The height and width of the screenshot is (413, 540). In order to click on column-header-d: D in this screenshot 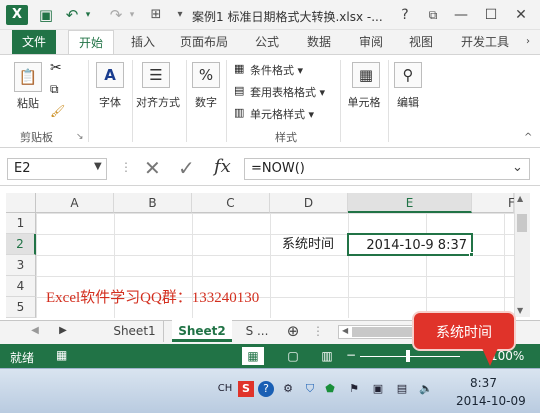, I will do `click(309, 203)`.